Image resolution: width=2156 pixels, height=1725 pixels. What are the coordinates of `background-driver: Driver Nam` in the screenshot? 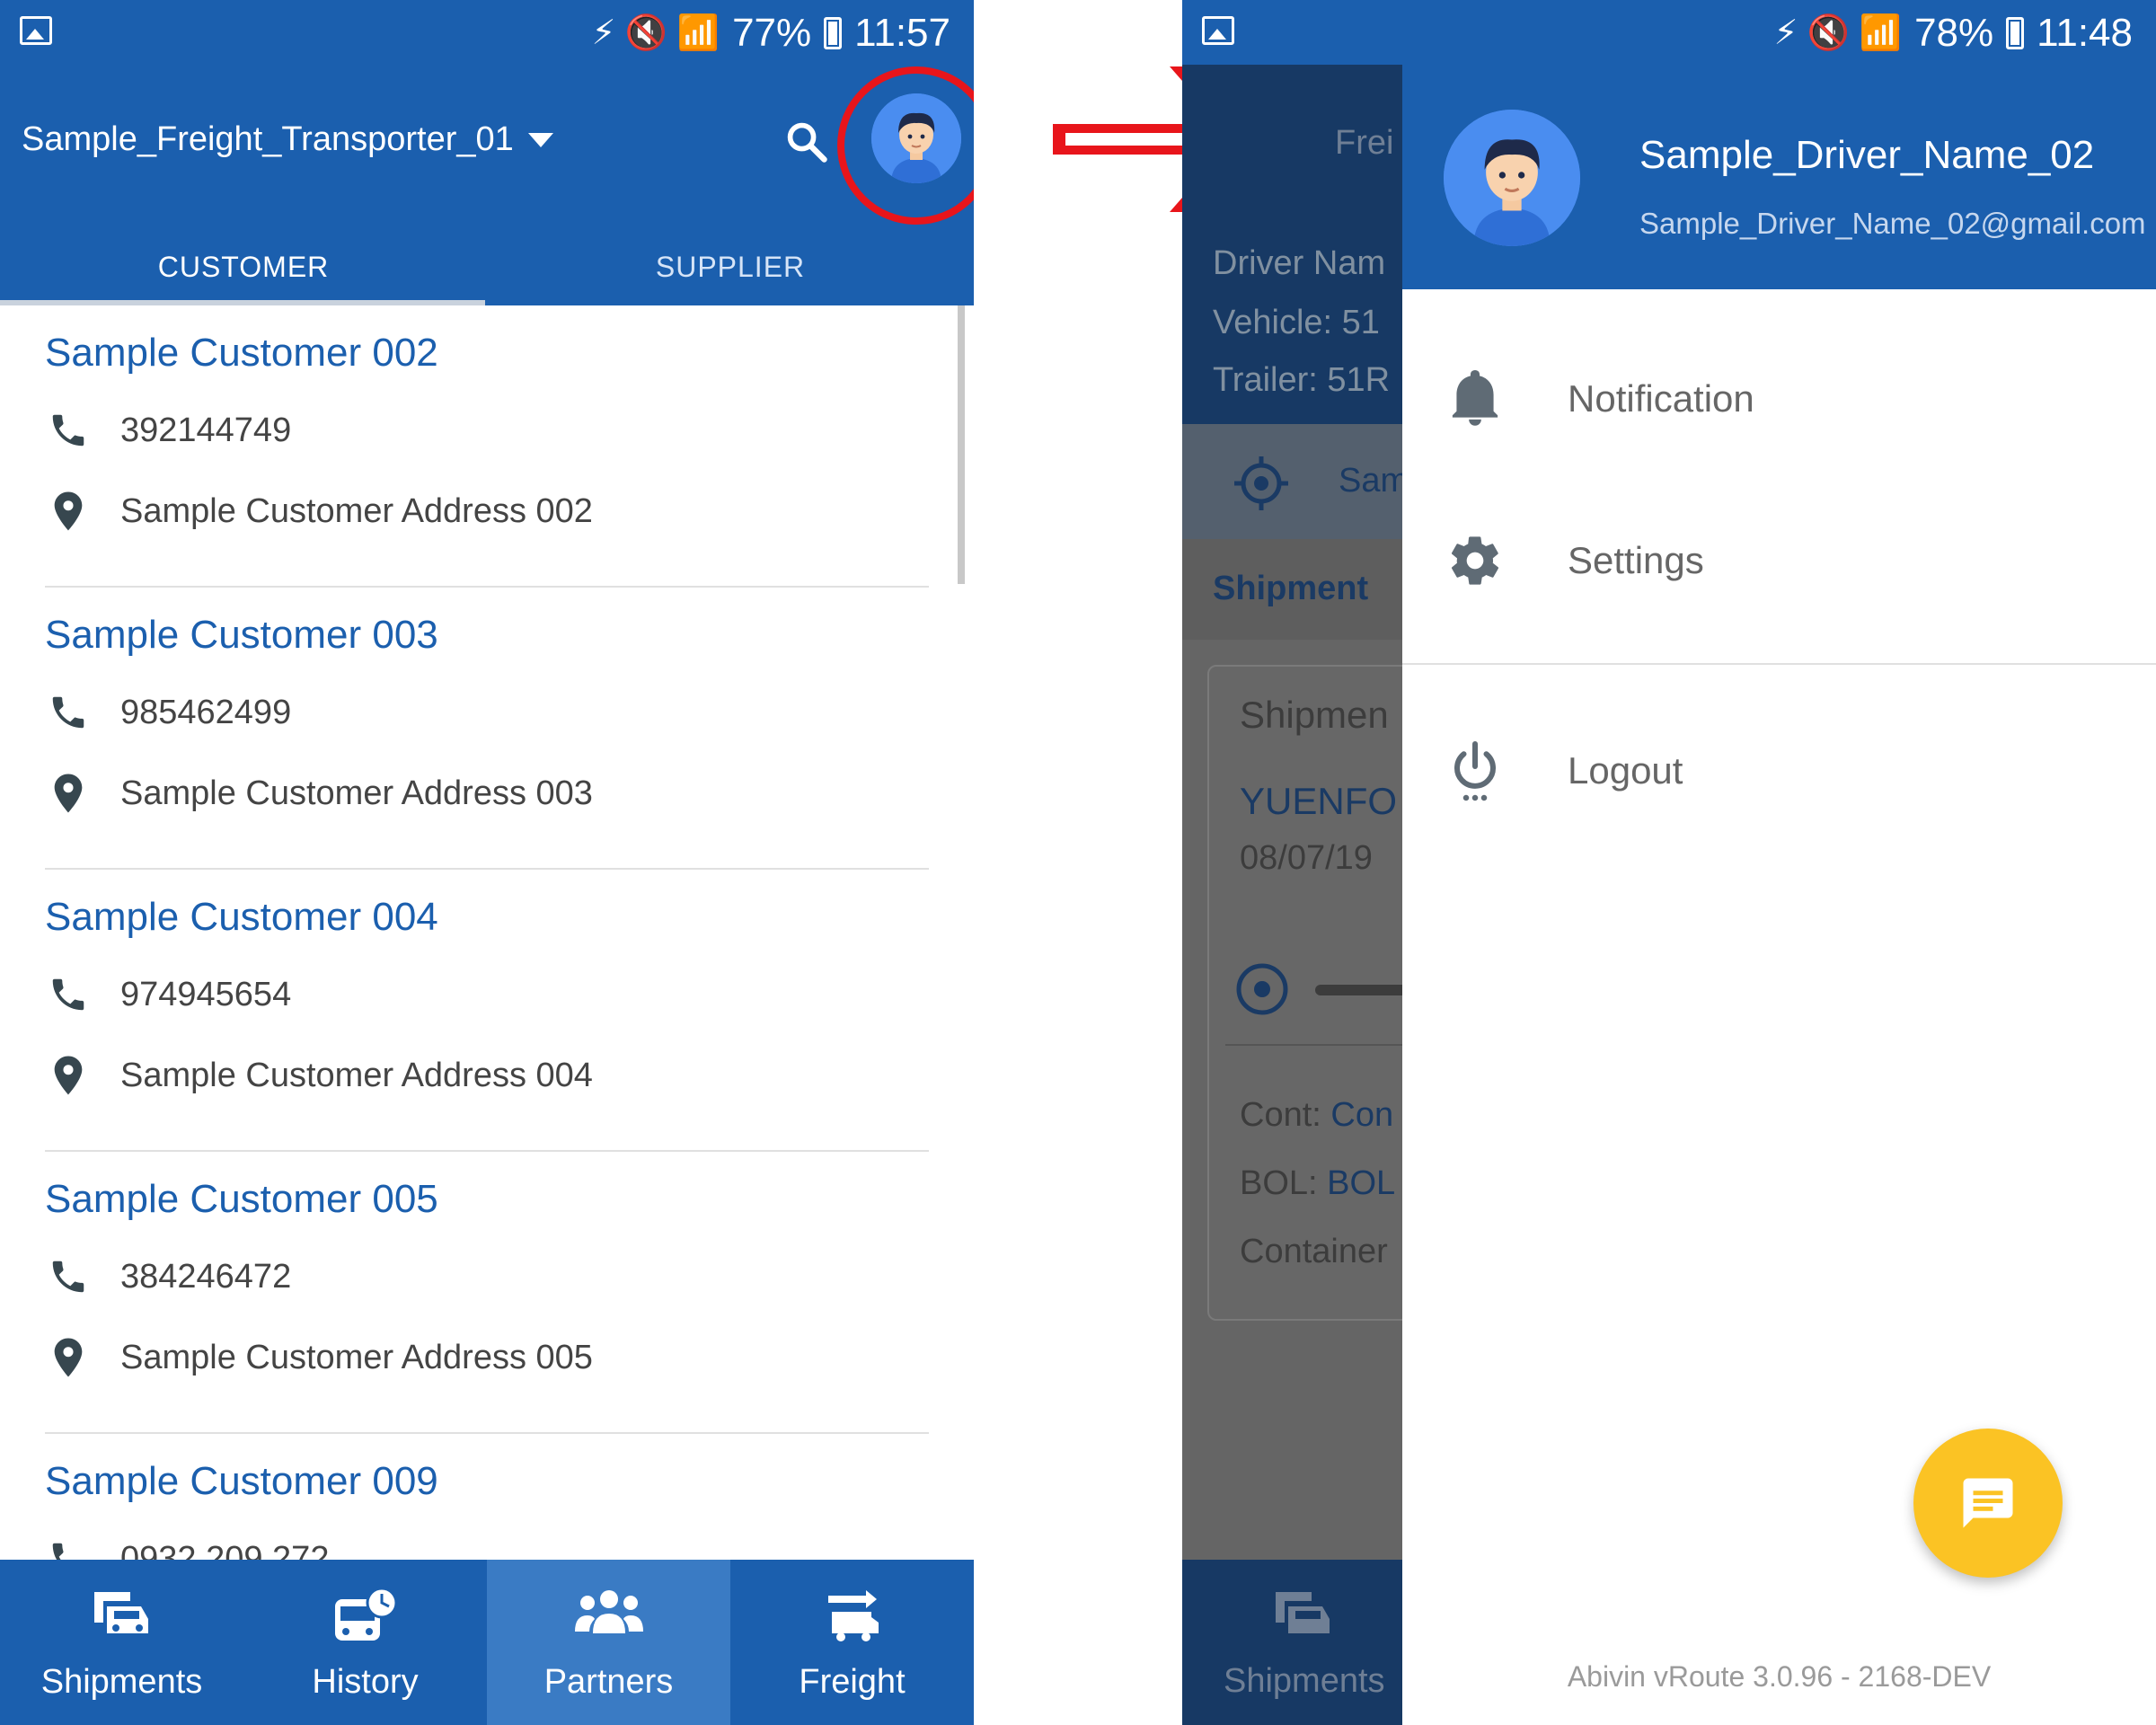 It's located at (1299, 263).